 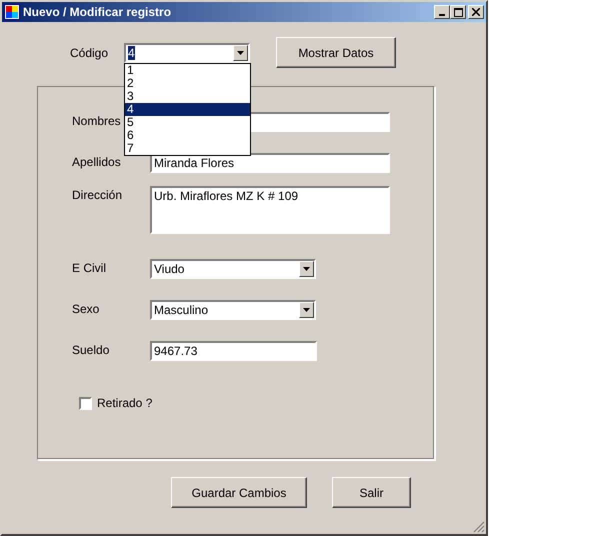 I want to click on dropdown-value: Viudo, so click(x=169, y=269).